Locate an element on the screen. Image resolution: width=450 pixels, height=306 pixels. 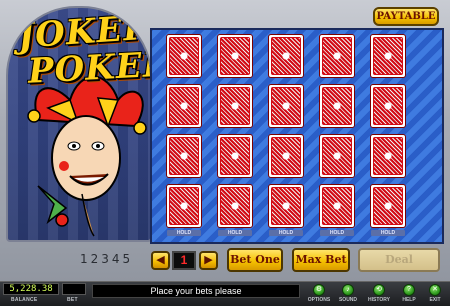
bet-display is located at coordinates (74, 289).